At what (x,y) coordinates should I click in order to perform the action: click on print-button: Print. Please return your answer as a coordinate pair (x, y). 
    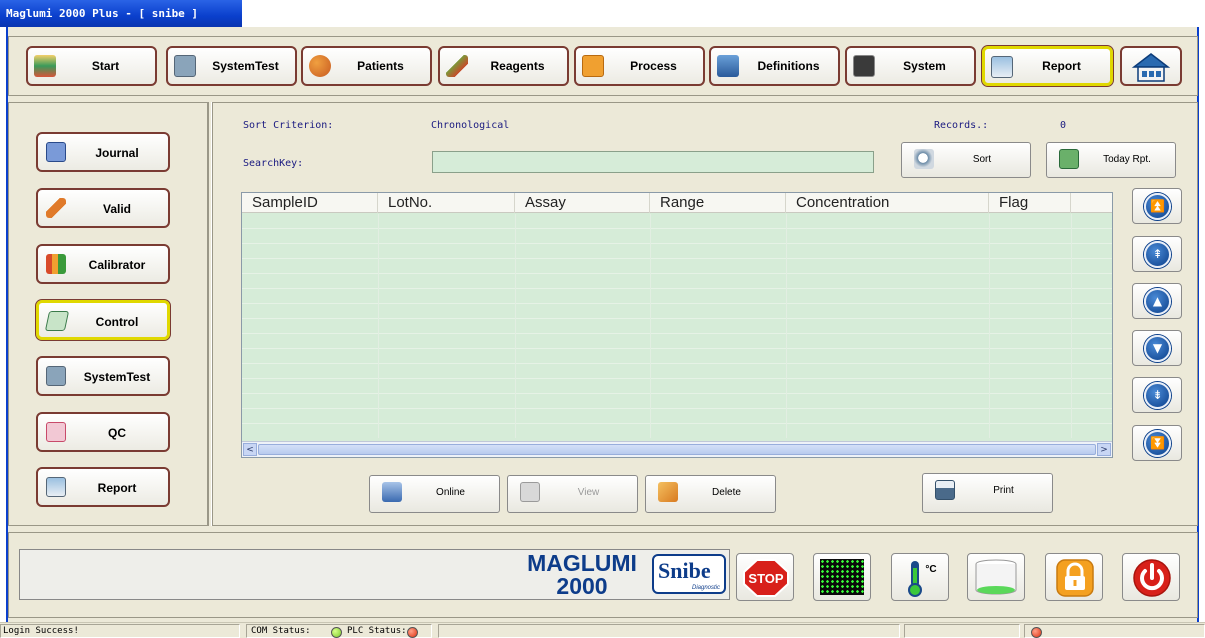
    Looking at the image, I should click on (987, 493).